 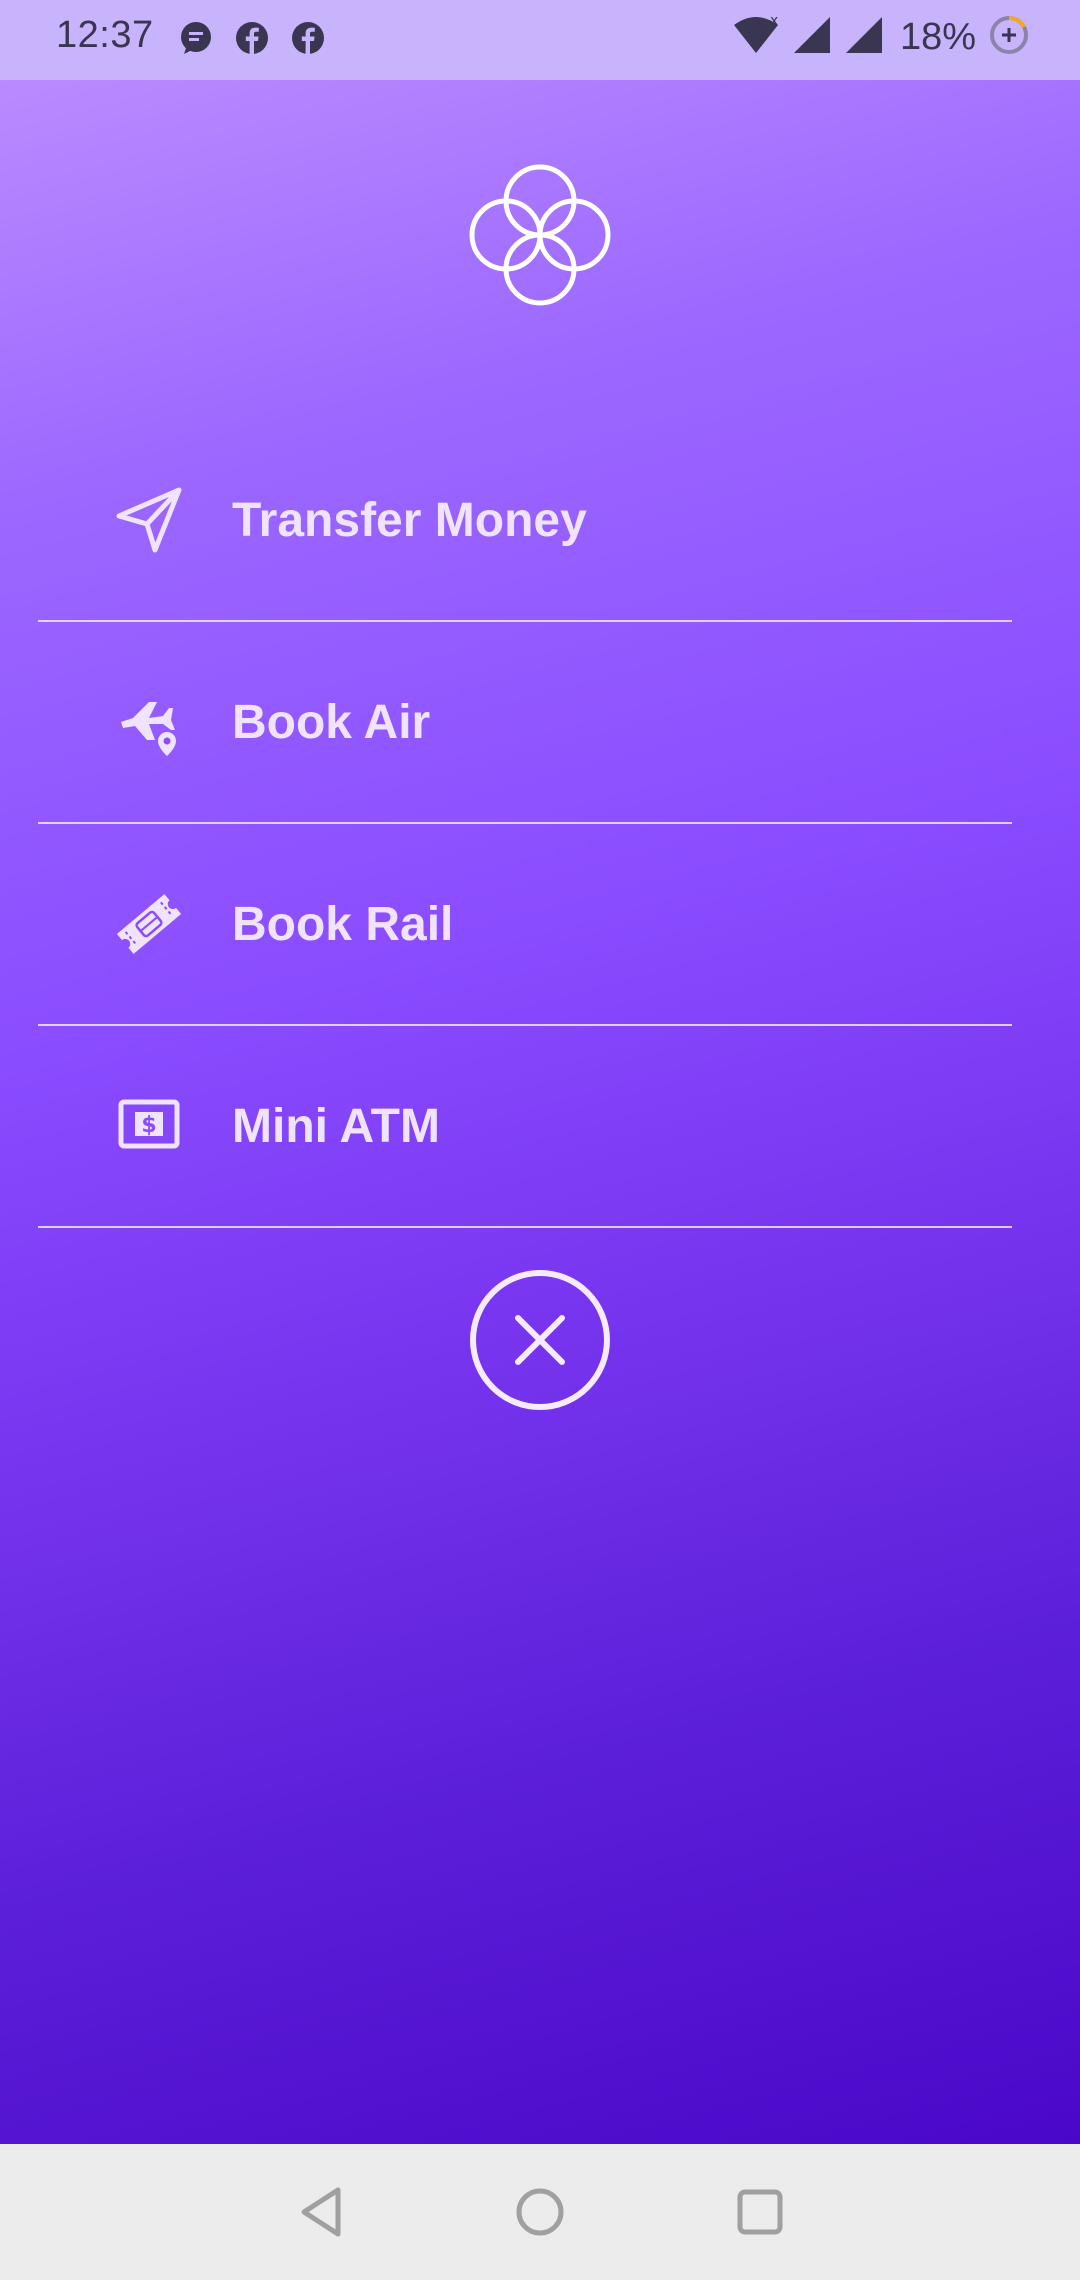 What do you see at coordinates (105, 35) in the screenshot?
I see `status-time: 12:37` at bounding box center [105, 35].